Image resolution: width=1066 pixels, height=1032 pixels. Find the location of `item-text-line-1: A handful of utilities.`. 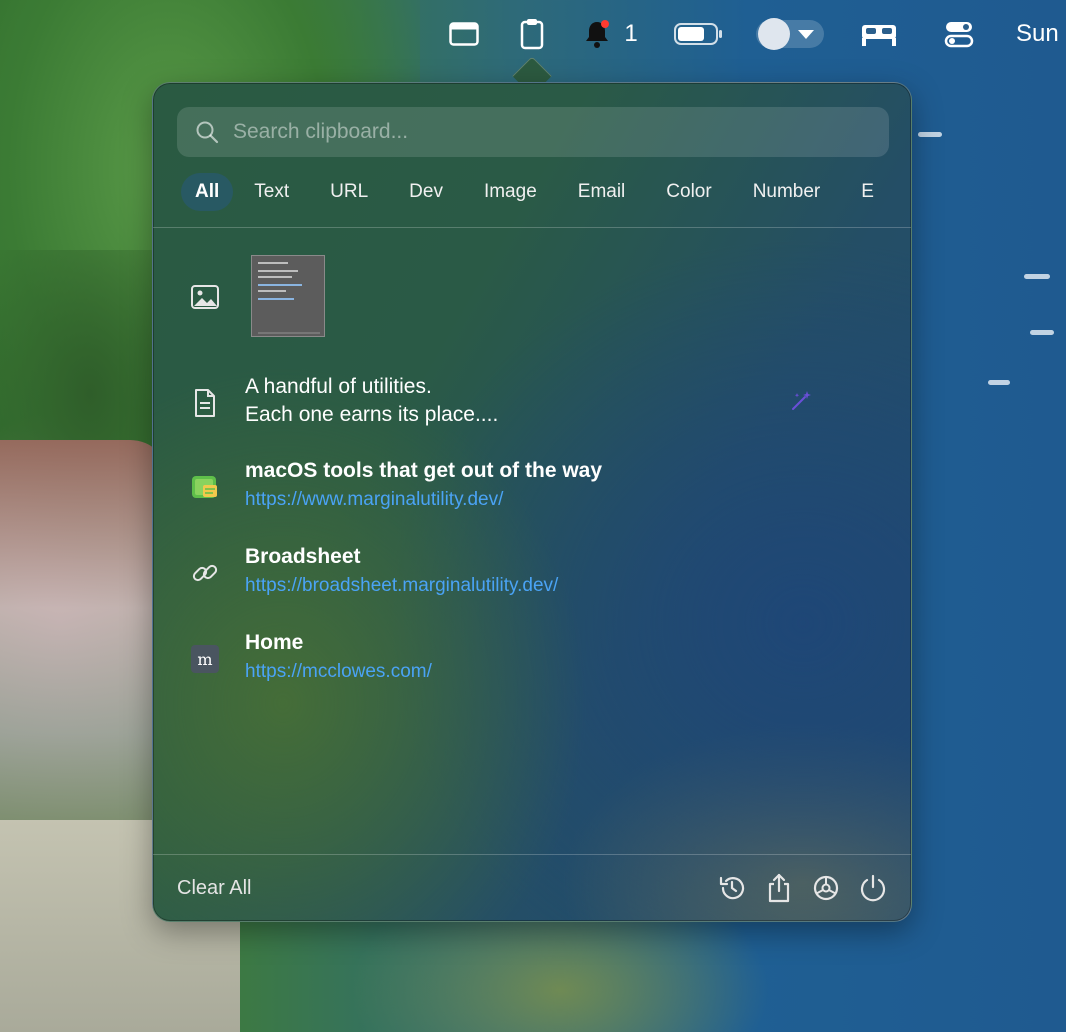

item-text-line-1: A handful of utilities. is located at coordinates (338, 386).